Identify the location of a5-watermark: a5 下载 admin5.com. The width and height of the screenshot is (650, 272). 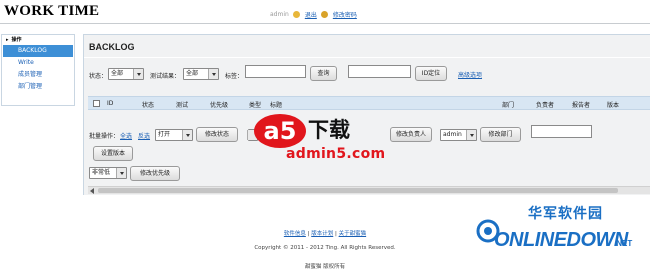
(324, 140).